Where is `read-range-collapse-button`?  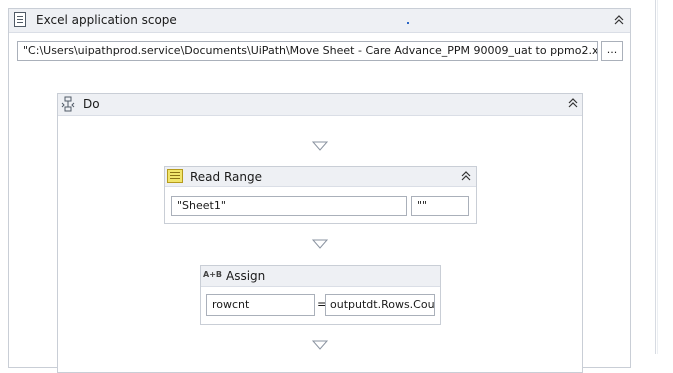 read-range-collapse-button is located at coordinates (466, 177).